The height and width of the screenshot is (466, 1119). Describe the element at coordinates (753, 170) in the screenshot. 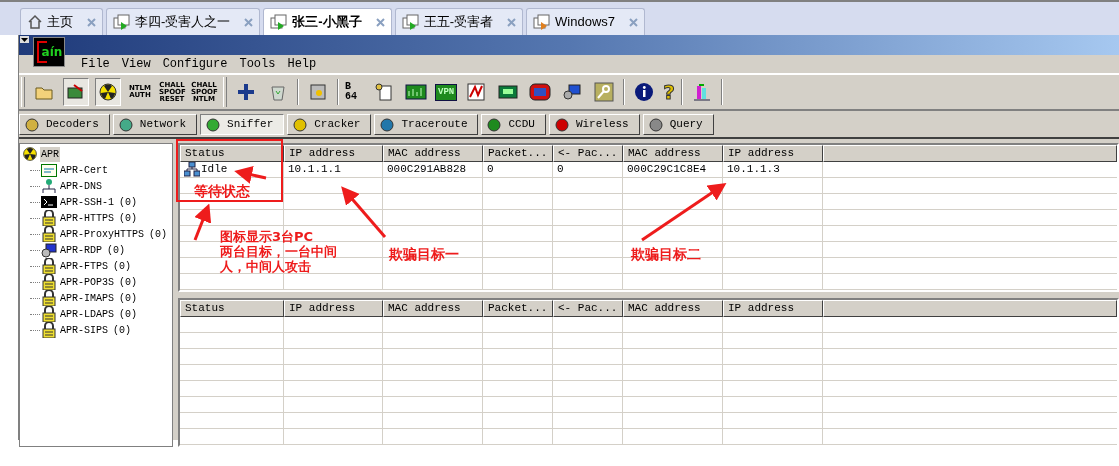

I see `table-cell-text: 10.1.1.3` at that location.